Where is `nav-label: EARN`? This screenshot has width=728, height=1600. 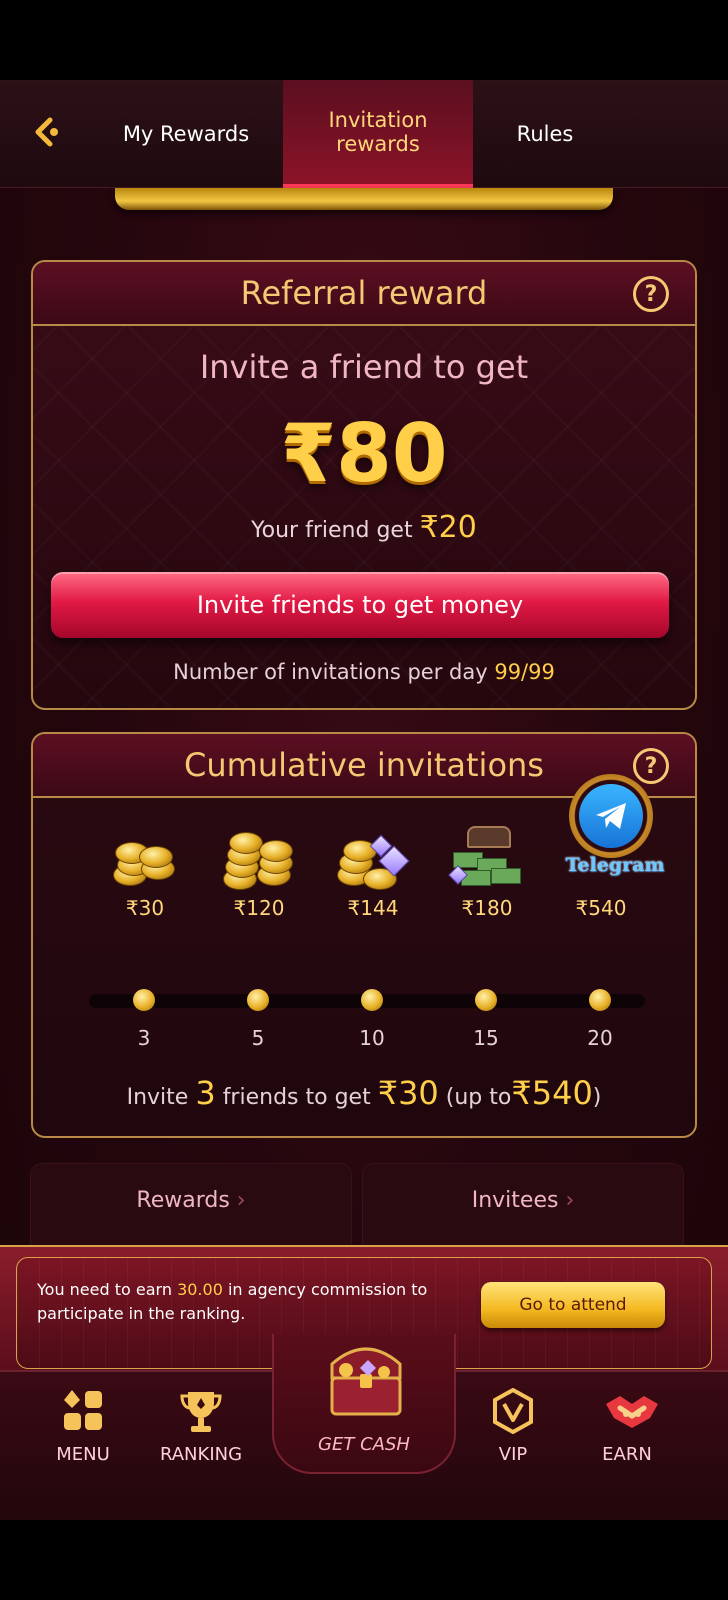
nav-label: EARN is located at coordinates (627, 1454).